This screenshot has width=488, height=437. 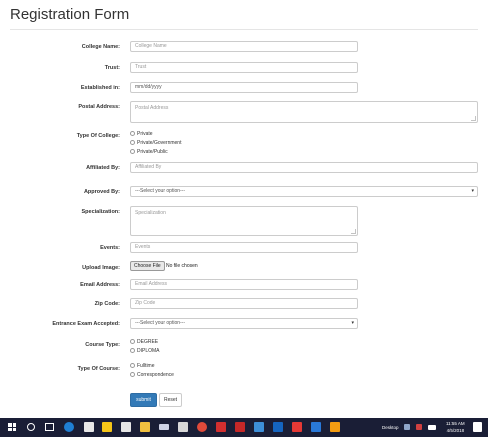 I want to click on submit-button: submit, so click(x=143, y=400).